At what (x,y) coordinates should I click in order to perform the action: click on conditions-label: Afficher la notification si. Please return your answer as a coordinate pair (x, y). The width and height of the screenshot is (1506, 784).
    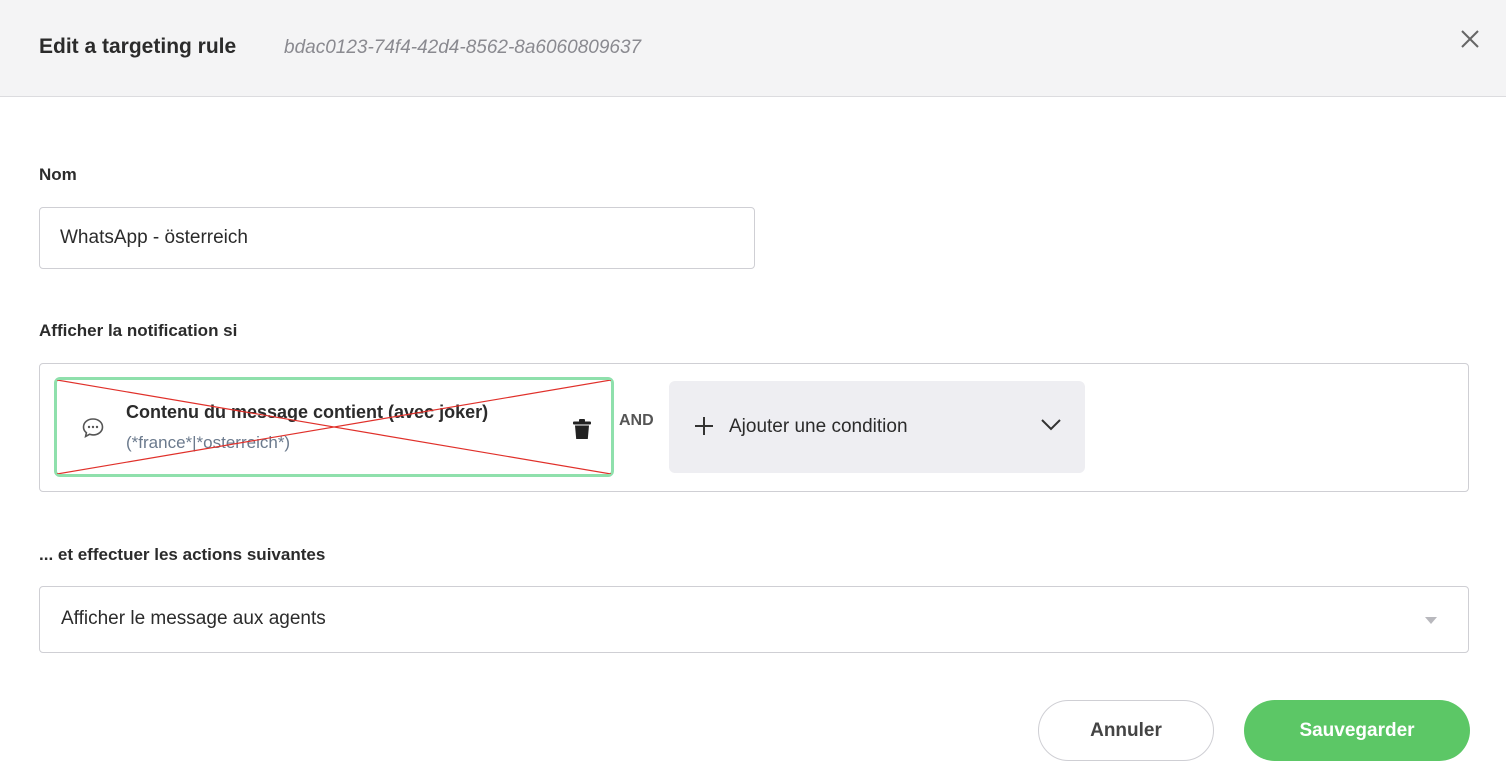
    Looking at the image, I should click on (138, 330).